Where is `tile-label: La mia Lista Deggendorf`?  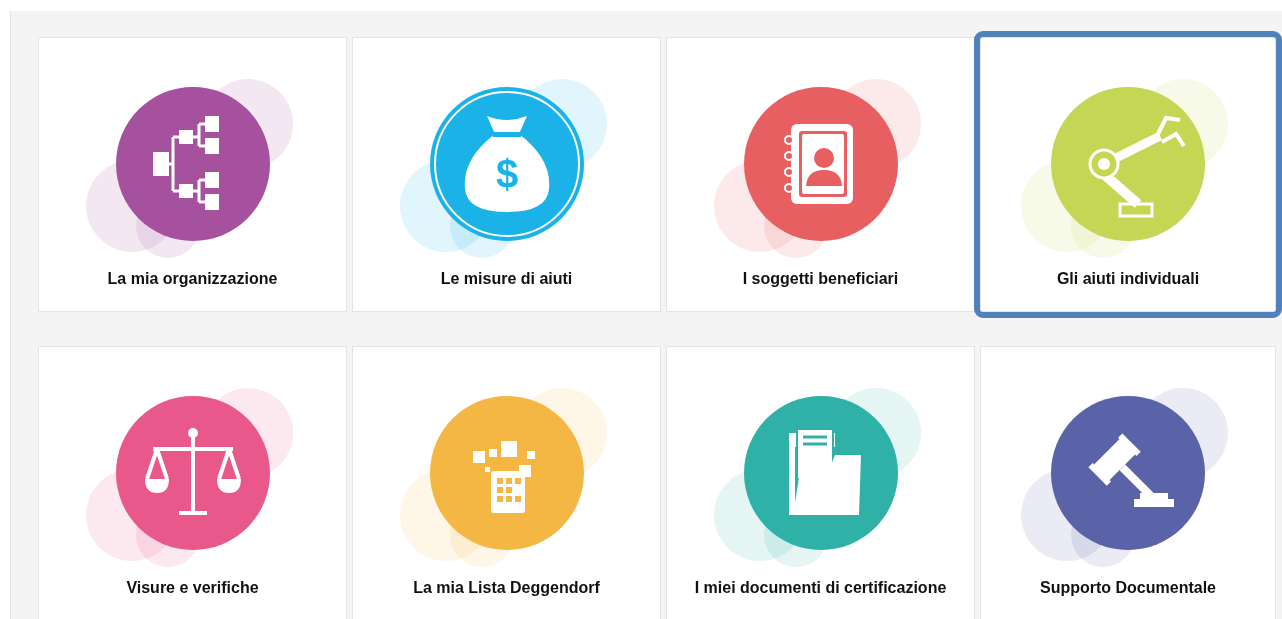
tile-label: La mia Lista Deggendorf is located at coordinates (506, 588).